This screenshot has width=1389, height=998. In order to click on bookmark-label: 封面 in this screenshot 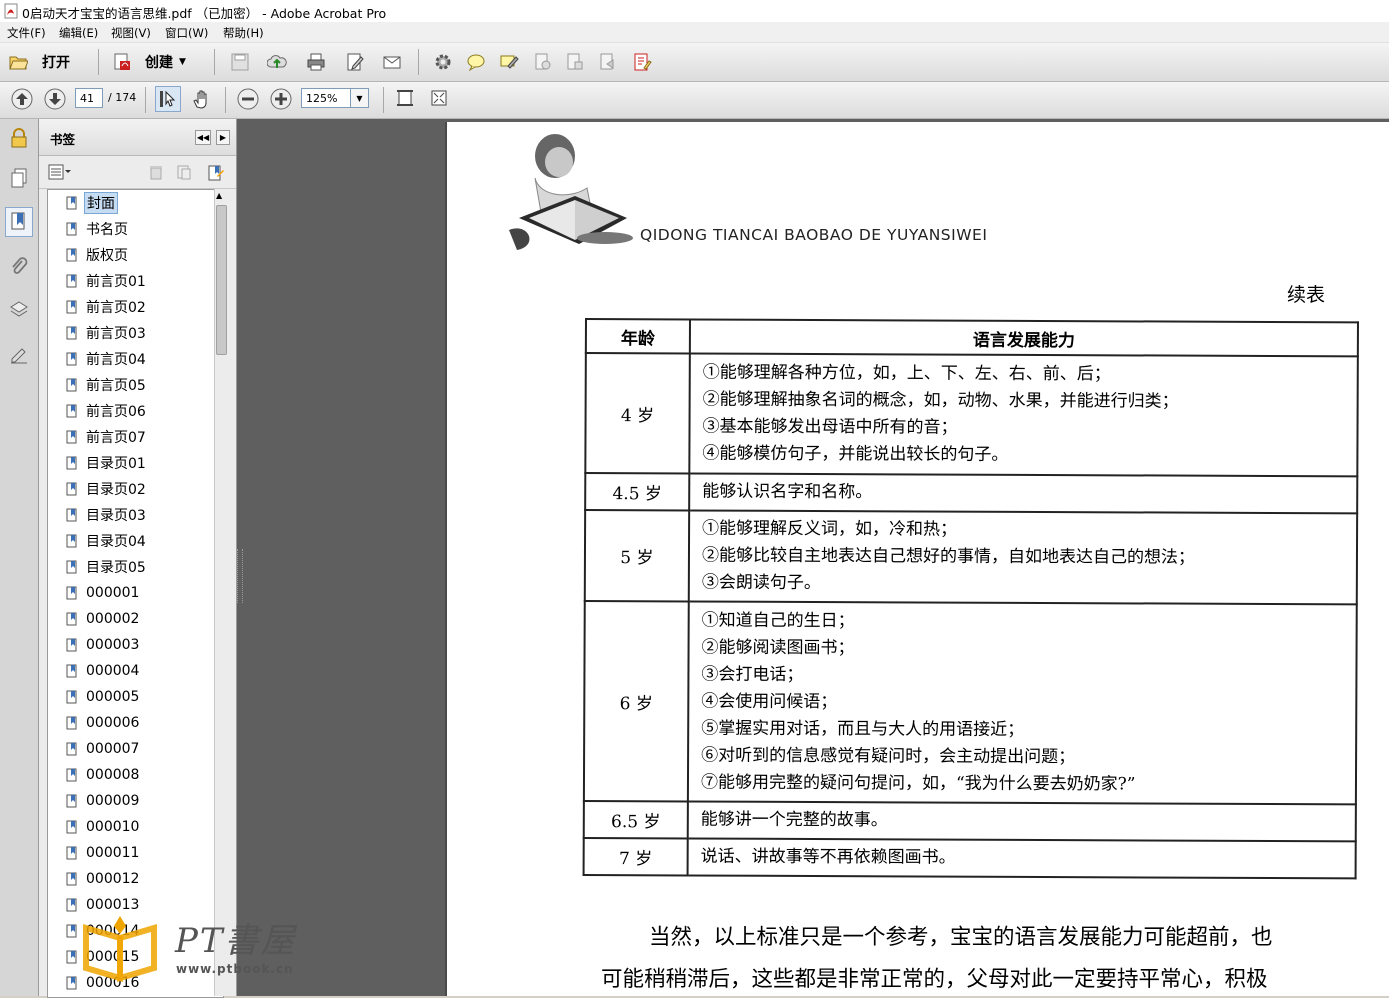, I will do `click(101, 203)`.